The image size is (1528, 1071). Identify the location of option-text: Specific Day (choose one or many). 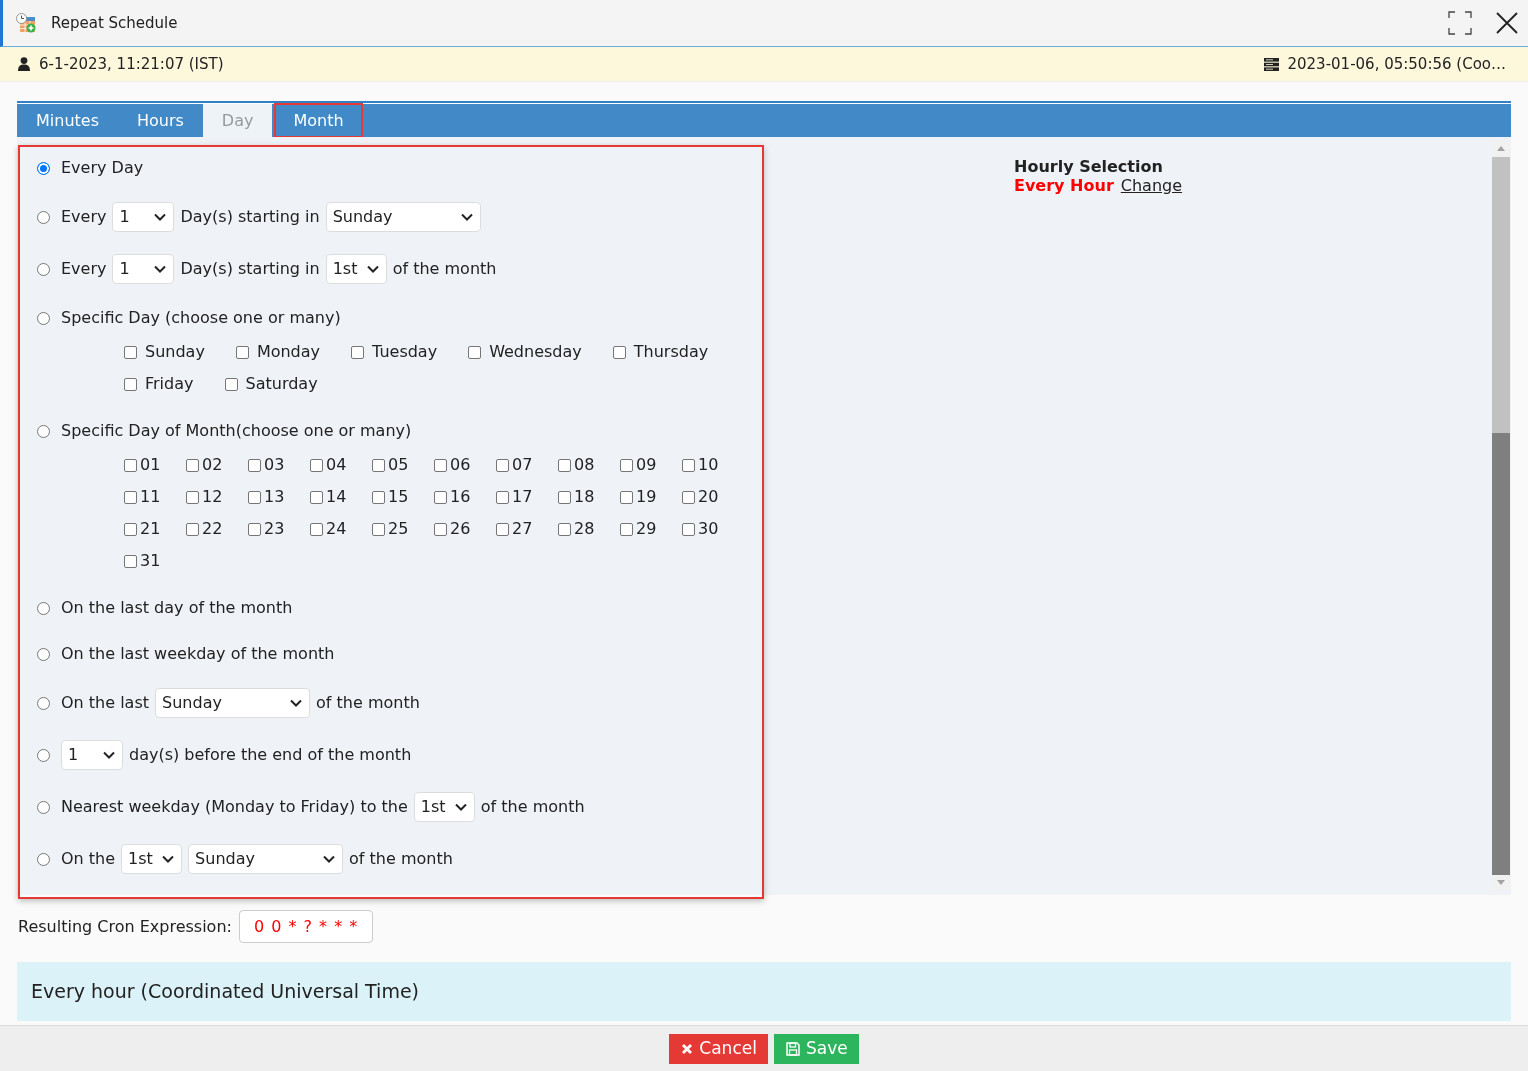
(201, 318).